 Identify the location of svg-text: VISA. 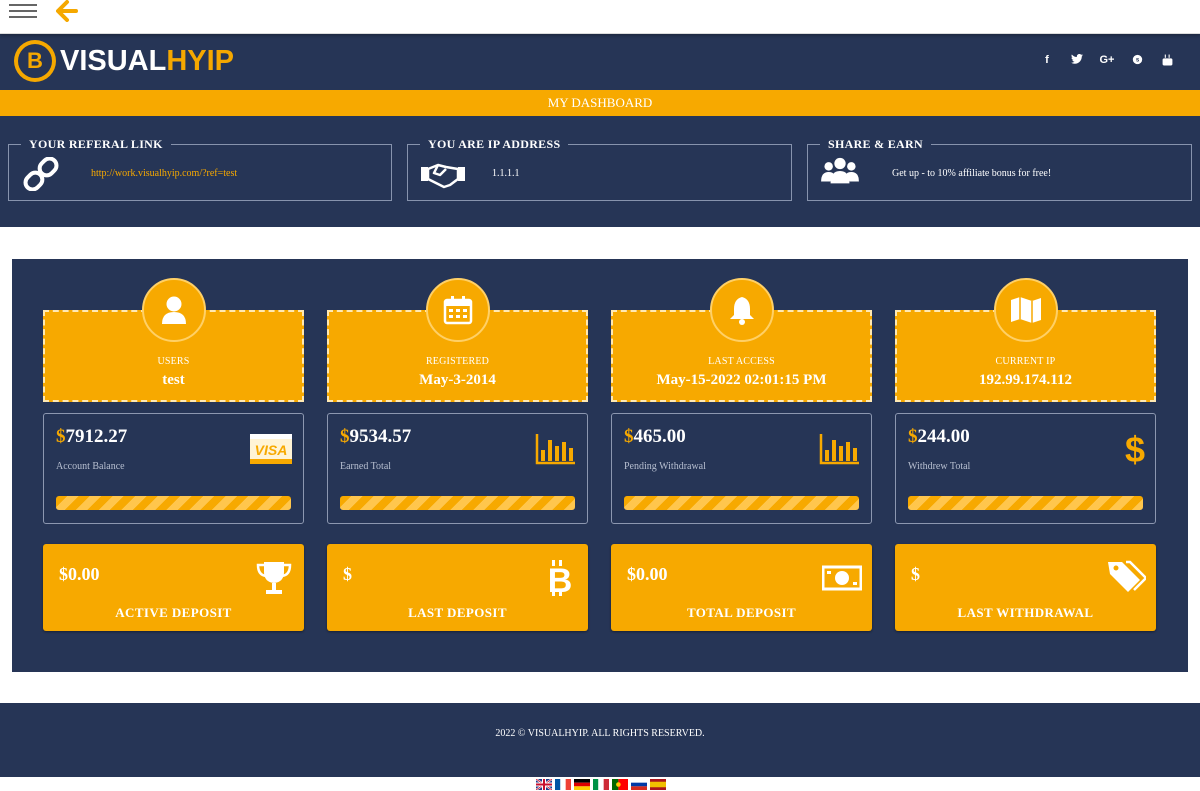
(271, 450).